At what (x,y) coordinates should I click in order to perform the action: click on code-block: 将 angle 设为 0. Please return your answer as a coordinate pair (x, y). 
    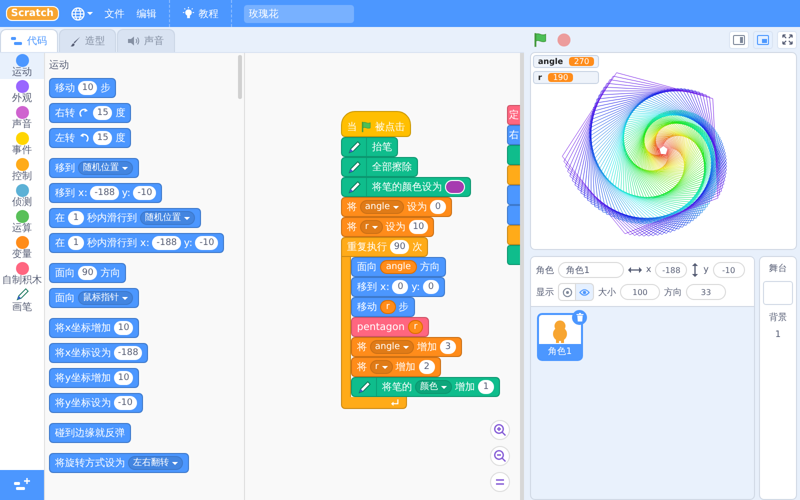
    Looking at the image, I should click on (396, 207).